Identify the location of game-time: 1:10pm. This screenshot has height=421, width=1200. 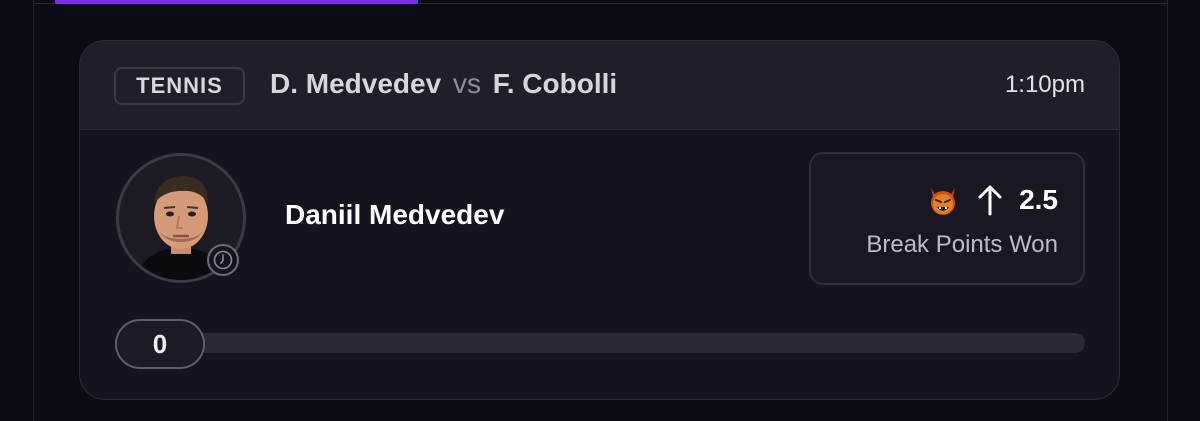
(1044, 84).